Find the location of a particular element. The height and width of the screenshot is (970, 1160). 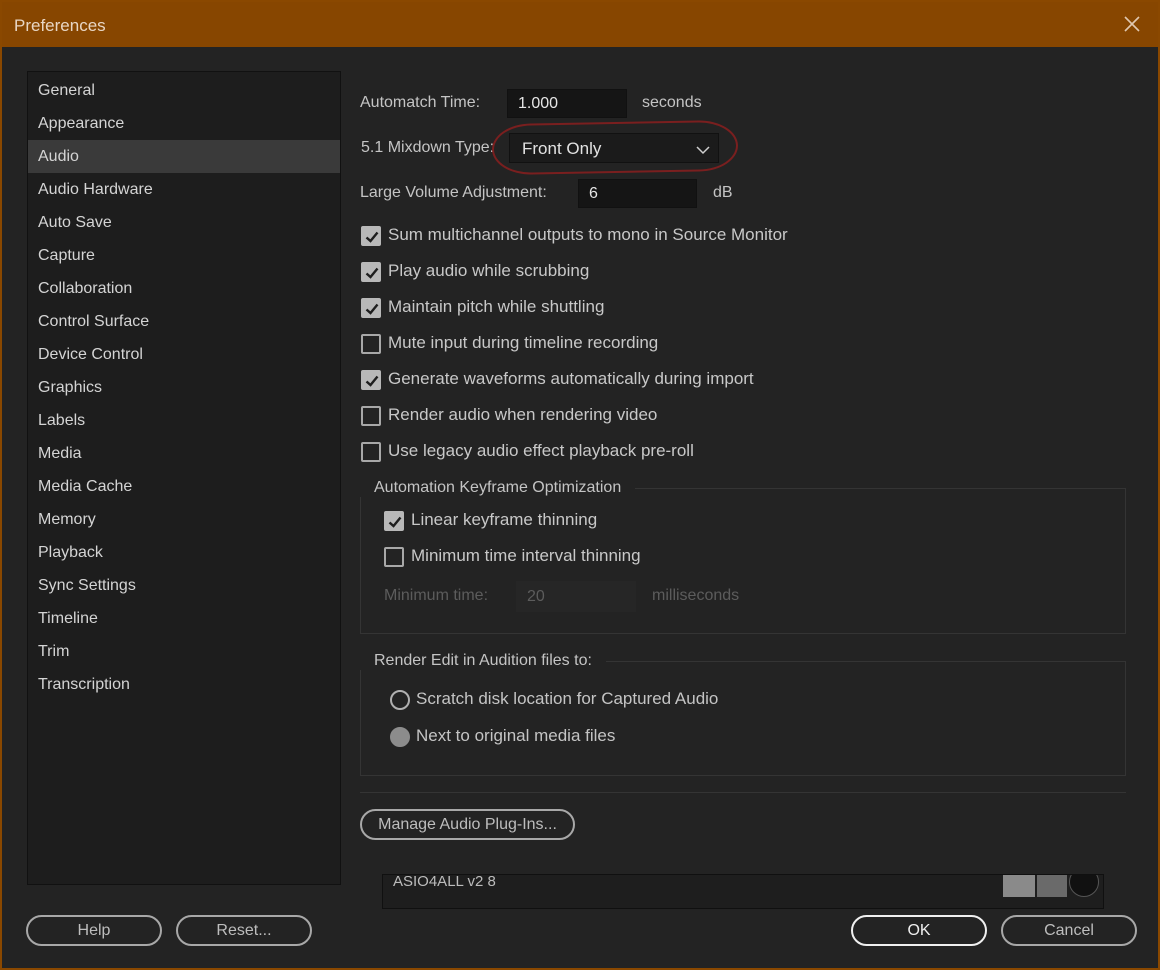

large-volume-unit: dB is located at coordinates (723, 192).